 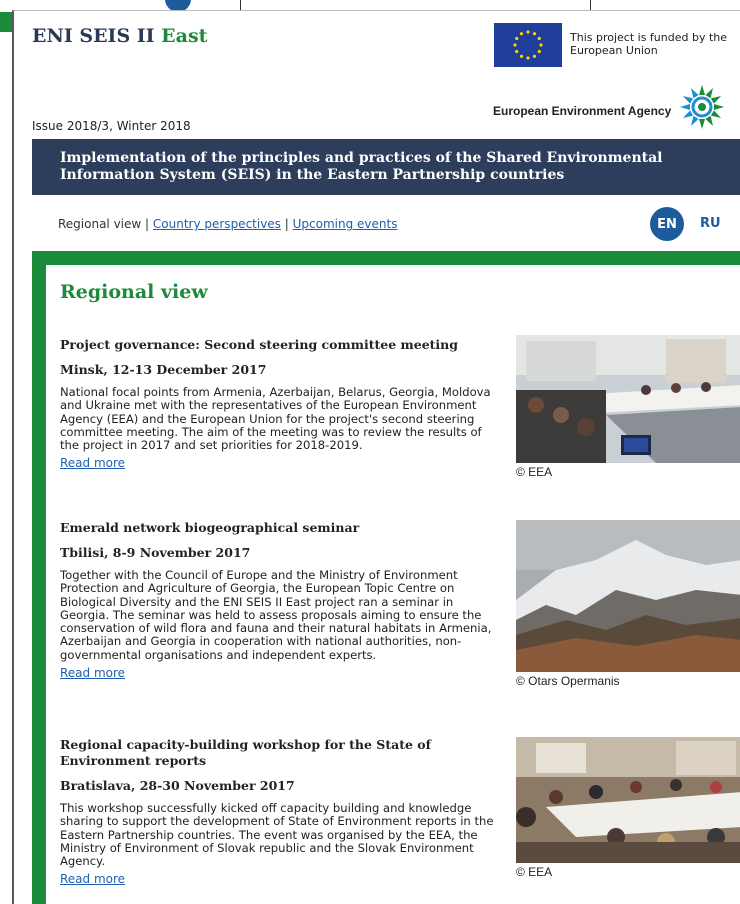 I want to click on meeting-photo, so click(x=628, y=399).